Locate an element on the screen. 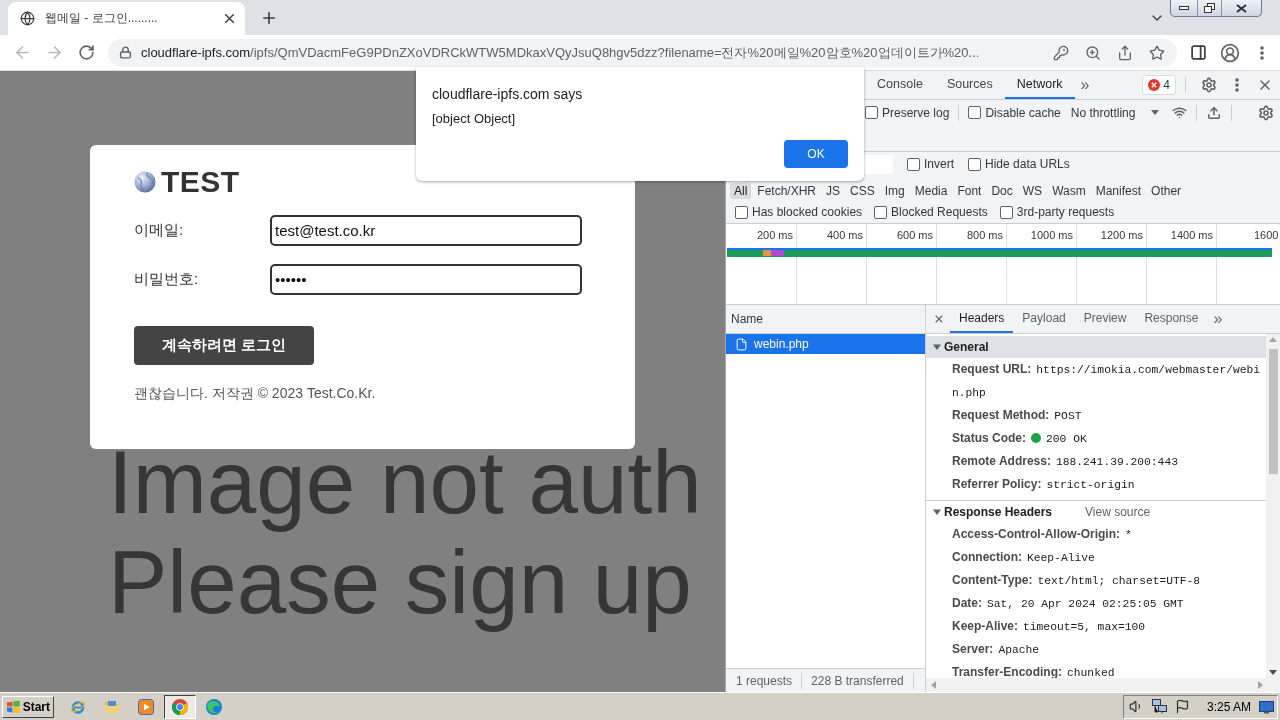  network-icon is located at coordinates (1159, 706).